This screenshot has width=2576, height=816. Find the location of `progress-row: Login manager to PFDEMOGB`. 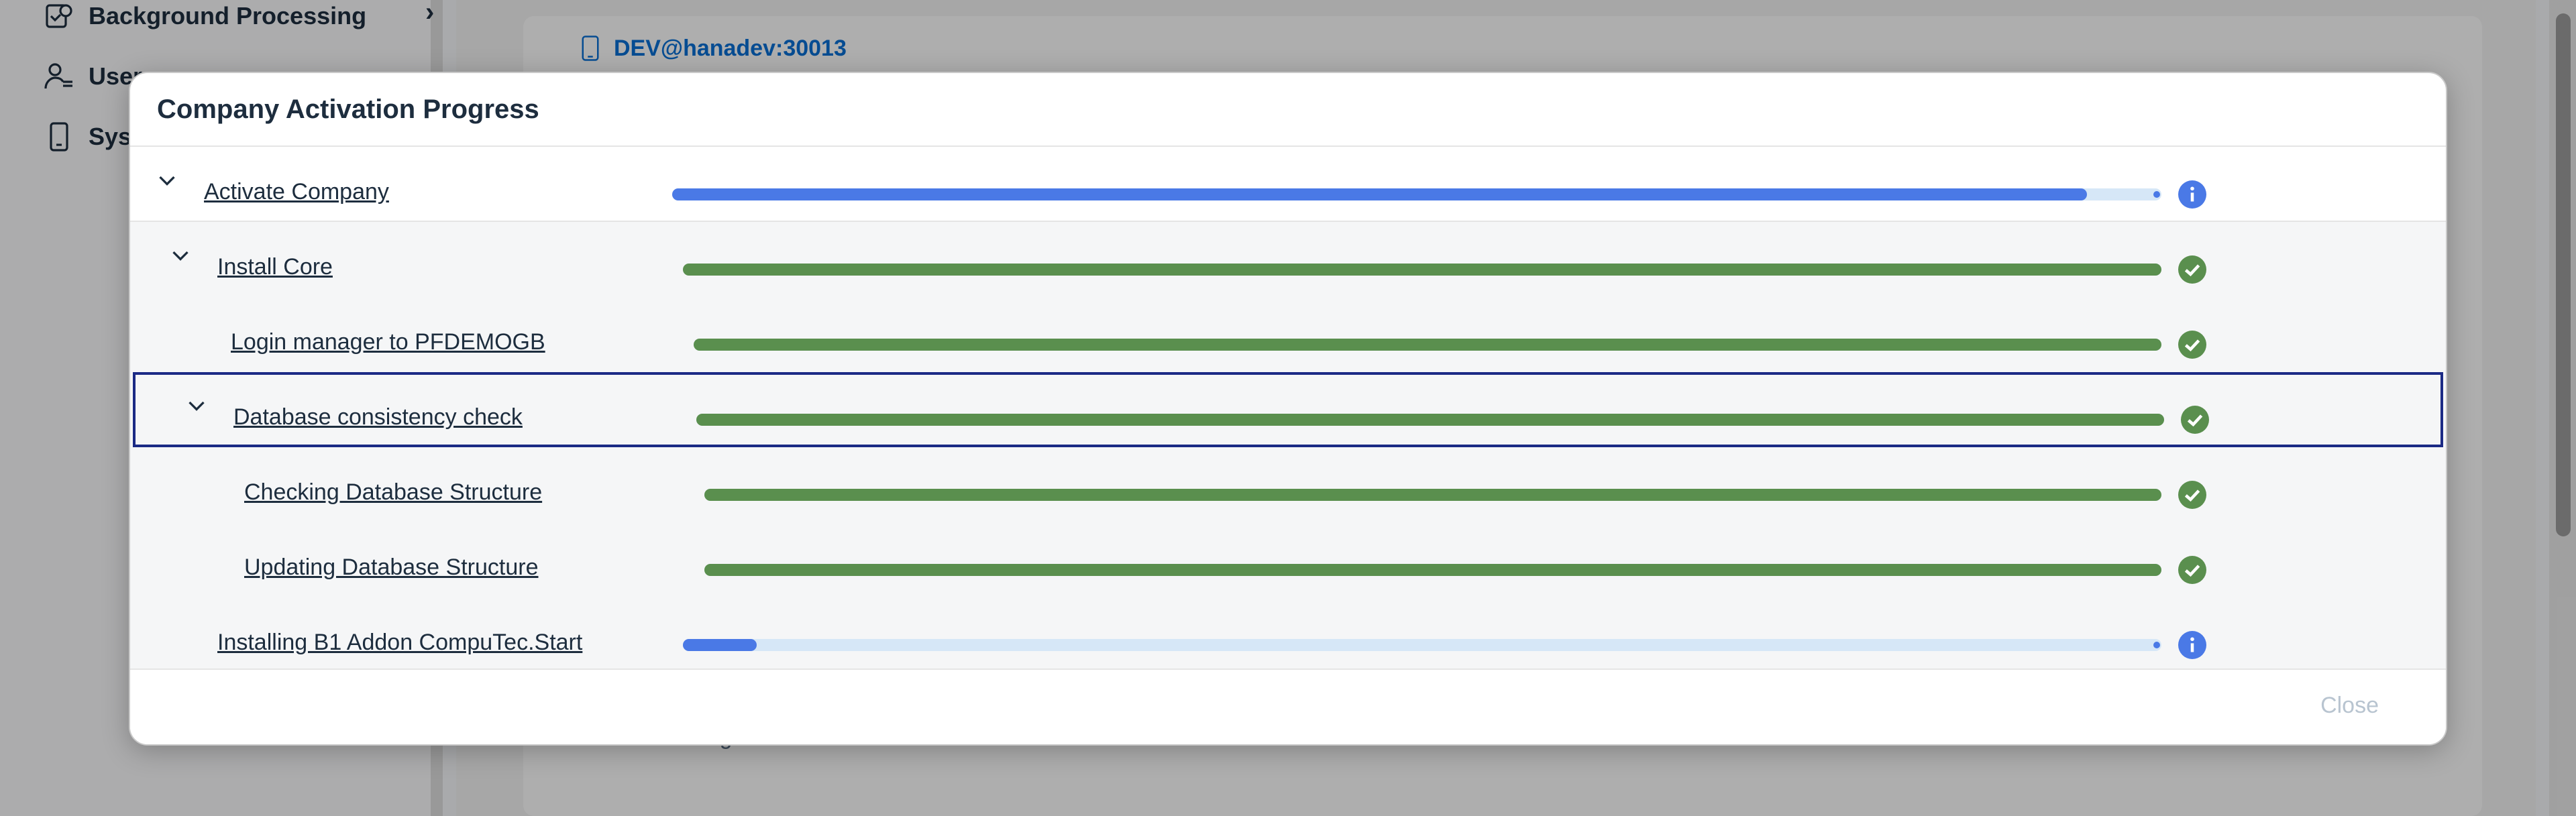

progress-row: Login manager to PFDEMOGB is located at coordinates (1288, 334).